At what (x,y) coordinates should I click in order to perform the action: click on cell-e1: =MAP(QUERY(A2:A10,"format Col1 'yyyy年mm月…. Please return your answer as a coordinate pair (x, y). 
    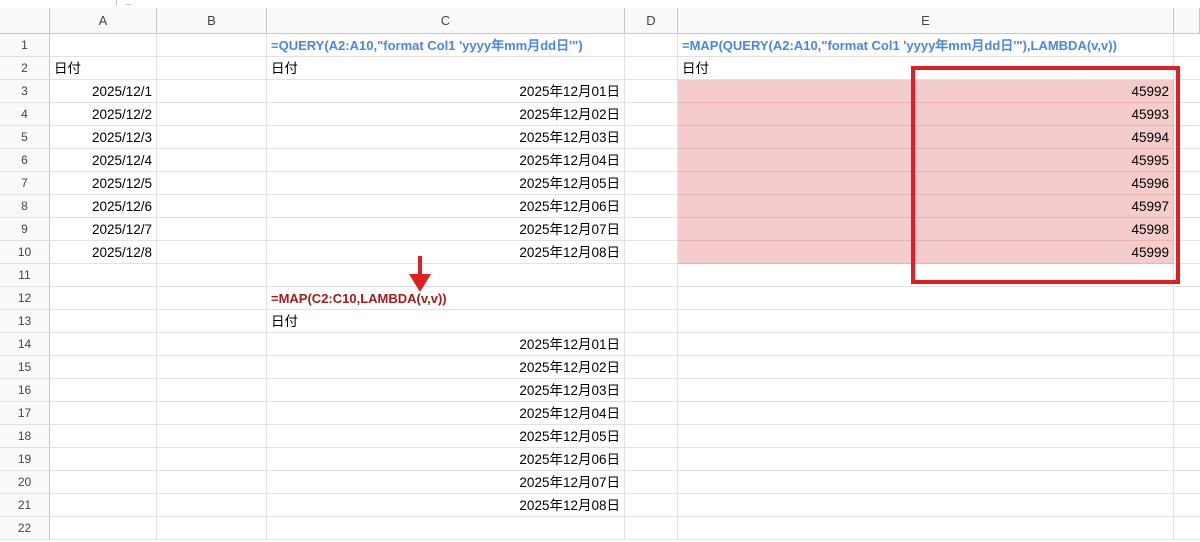
    Looking at the image, I should click on (926, 45).